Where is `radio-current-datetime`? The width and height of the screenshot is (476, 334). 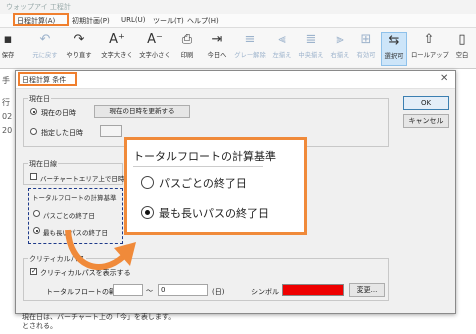 radio-current-datetime is located at coordinates (33, 111).